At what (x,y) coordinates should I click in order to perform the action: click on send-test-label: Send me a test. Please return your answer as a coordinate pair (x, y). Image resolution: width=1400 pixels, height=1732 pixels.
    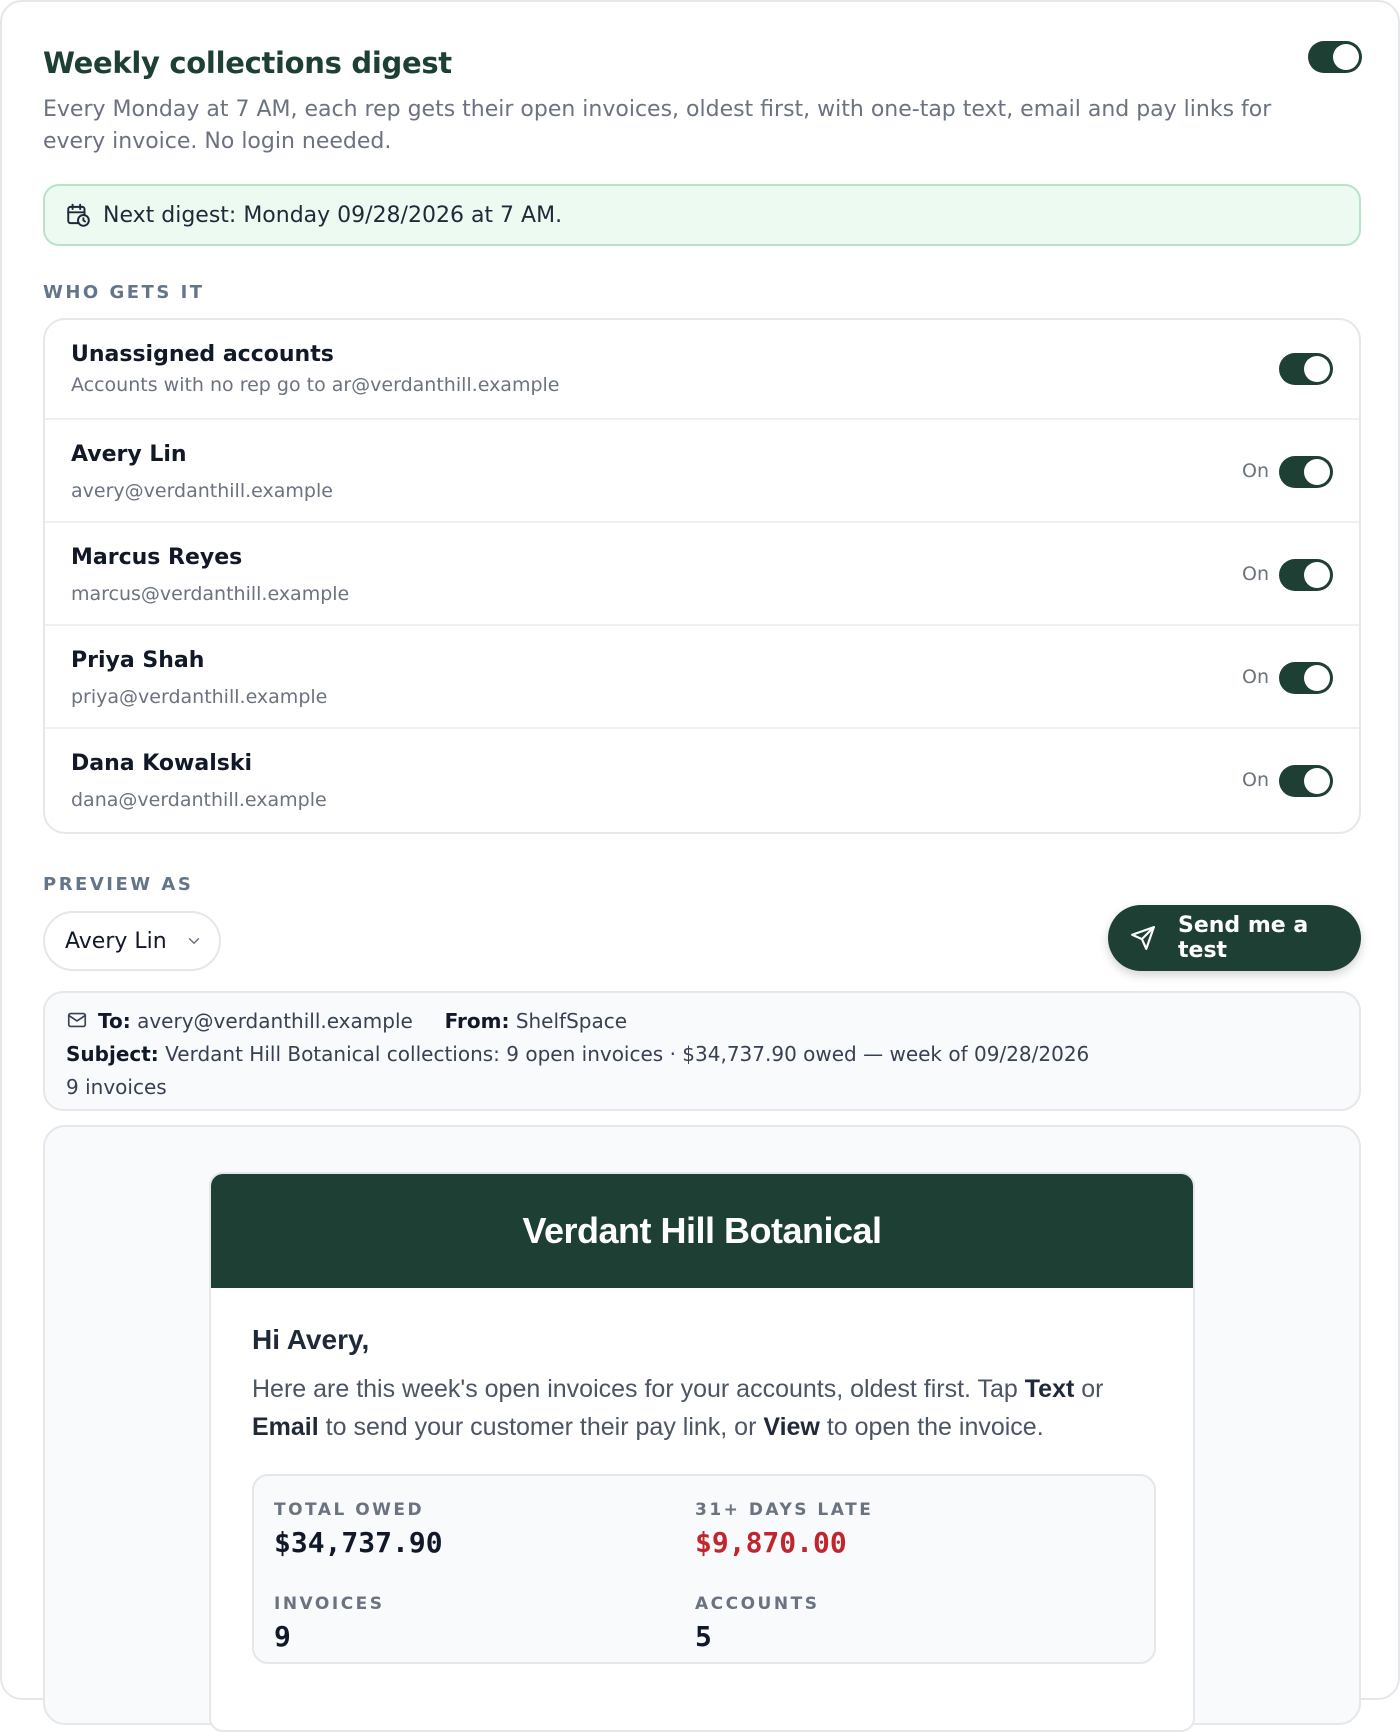
    Looking at the image, I should click on (1243, 938).